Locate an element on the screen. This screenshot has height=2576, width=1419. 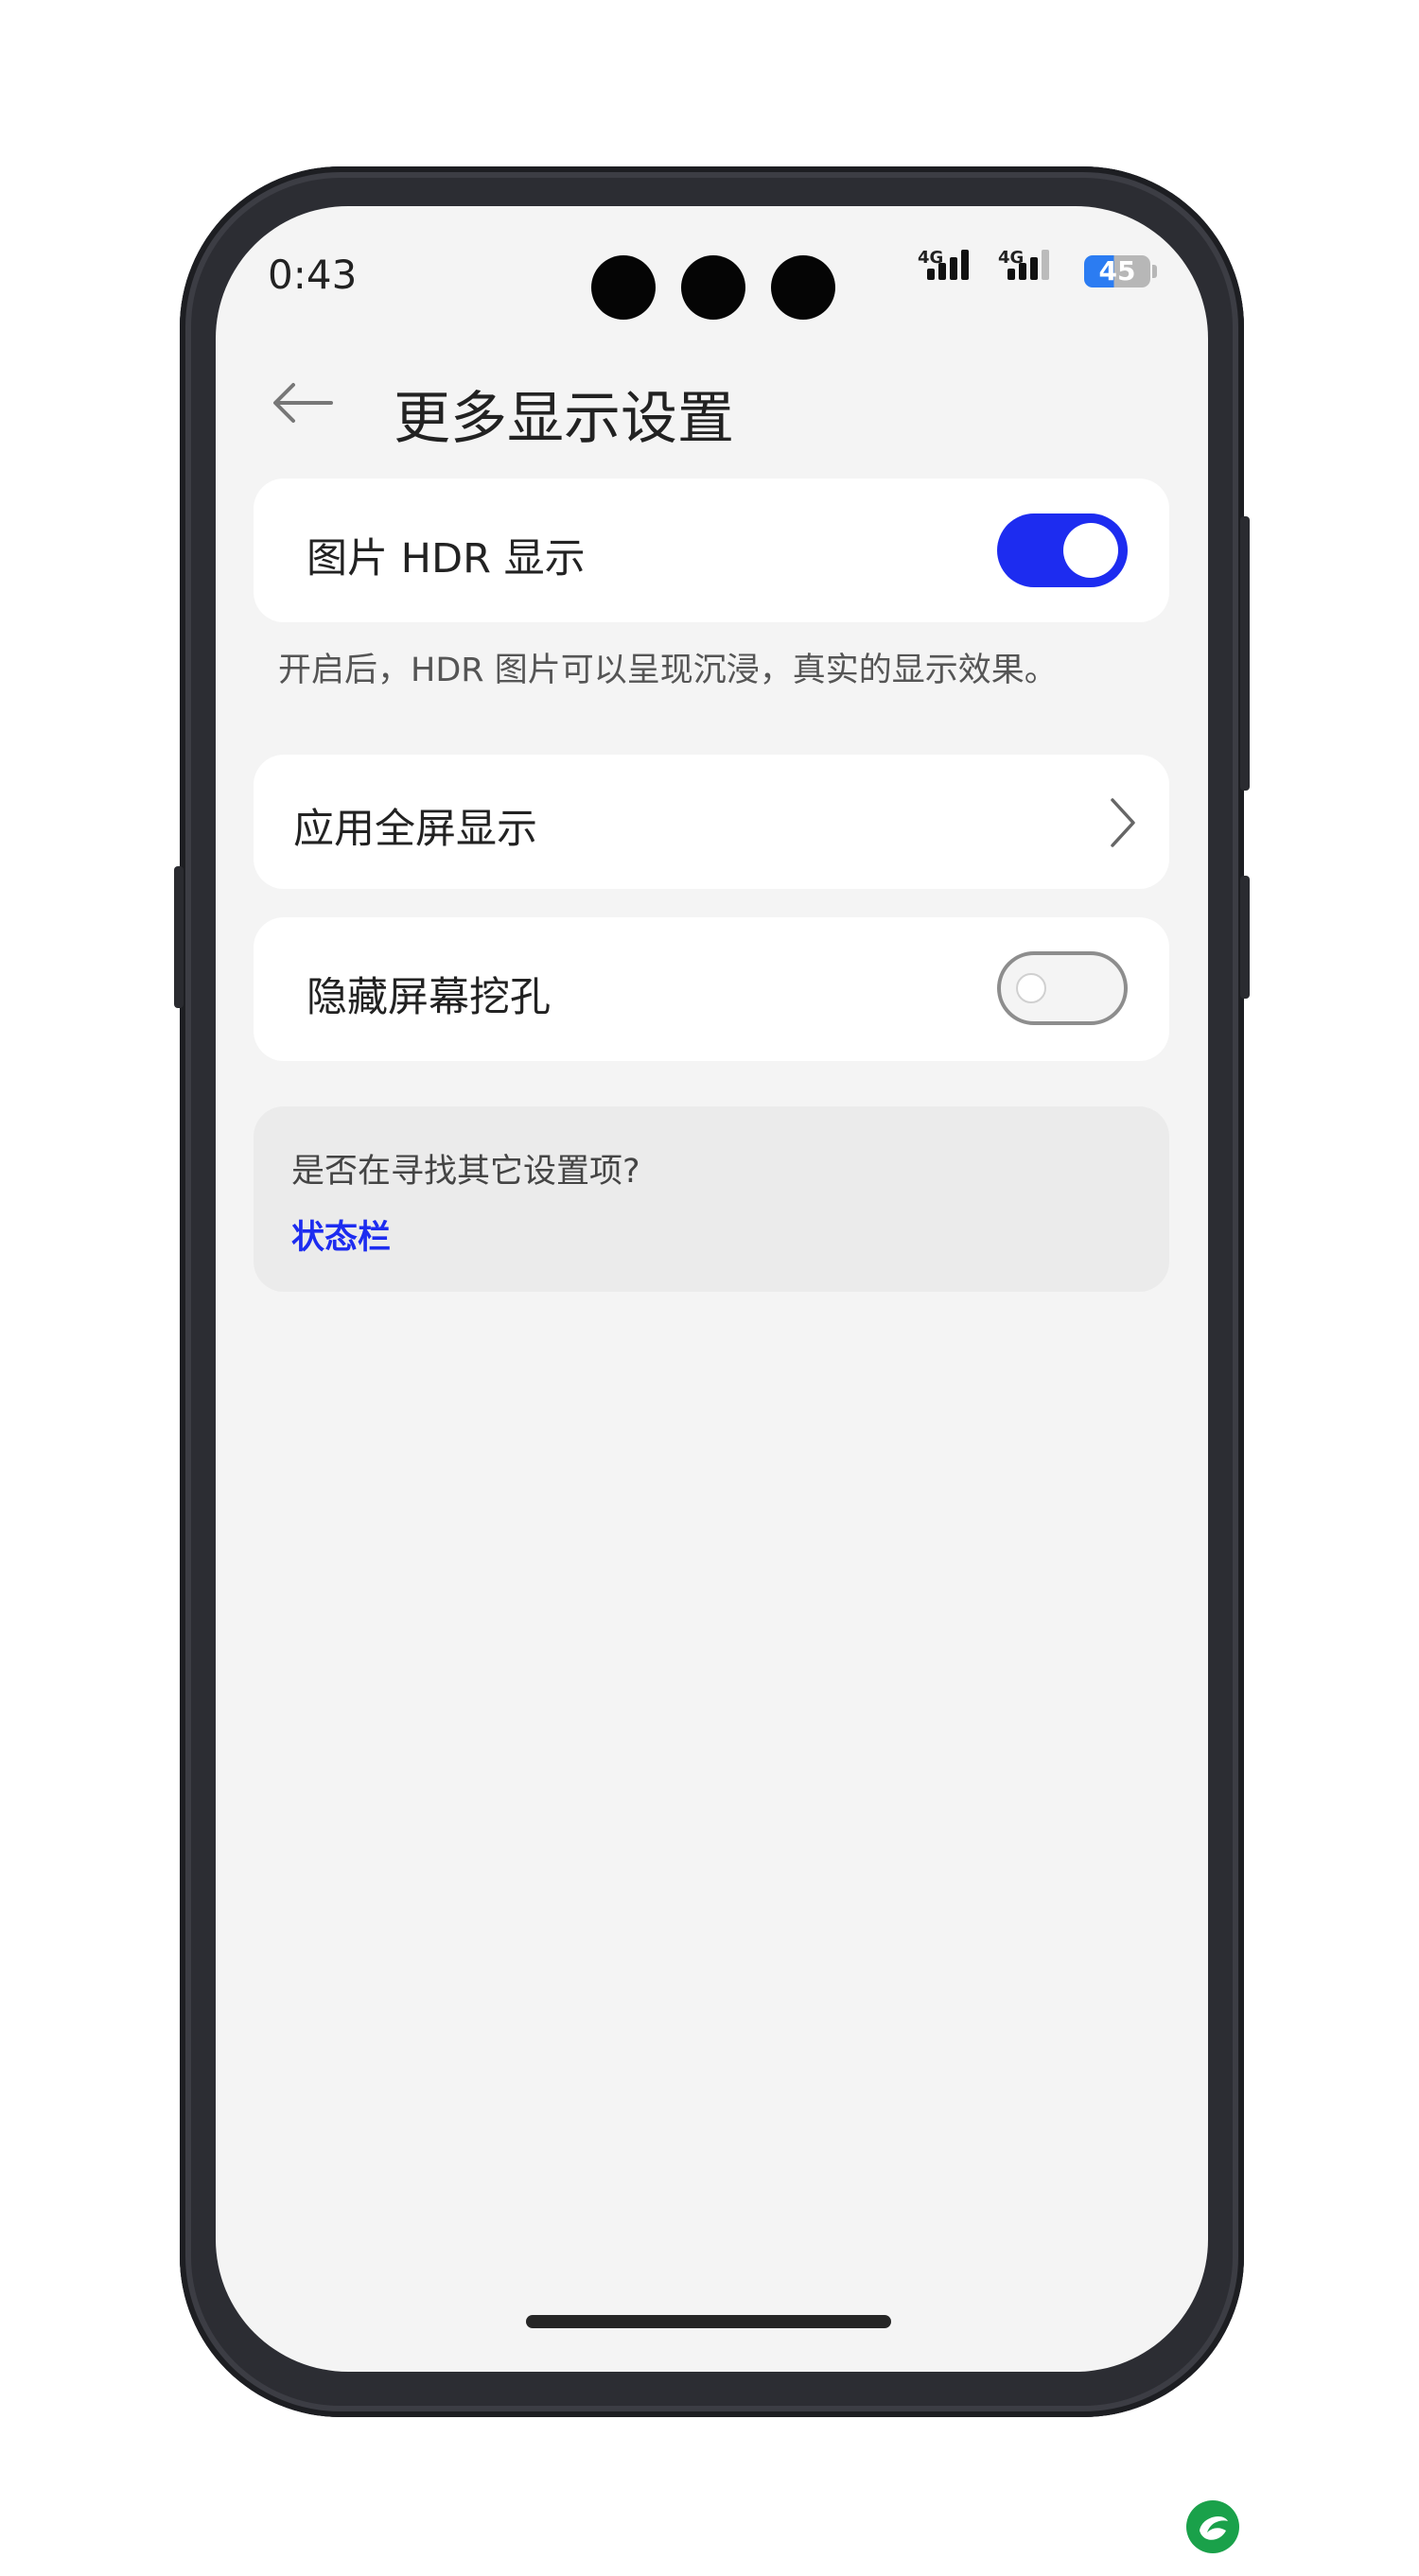
fullscreen-apps-label: 应用全屏显示 is located at coordinates (415, 829).